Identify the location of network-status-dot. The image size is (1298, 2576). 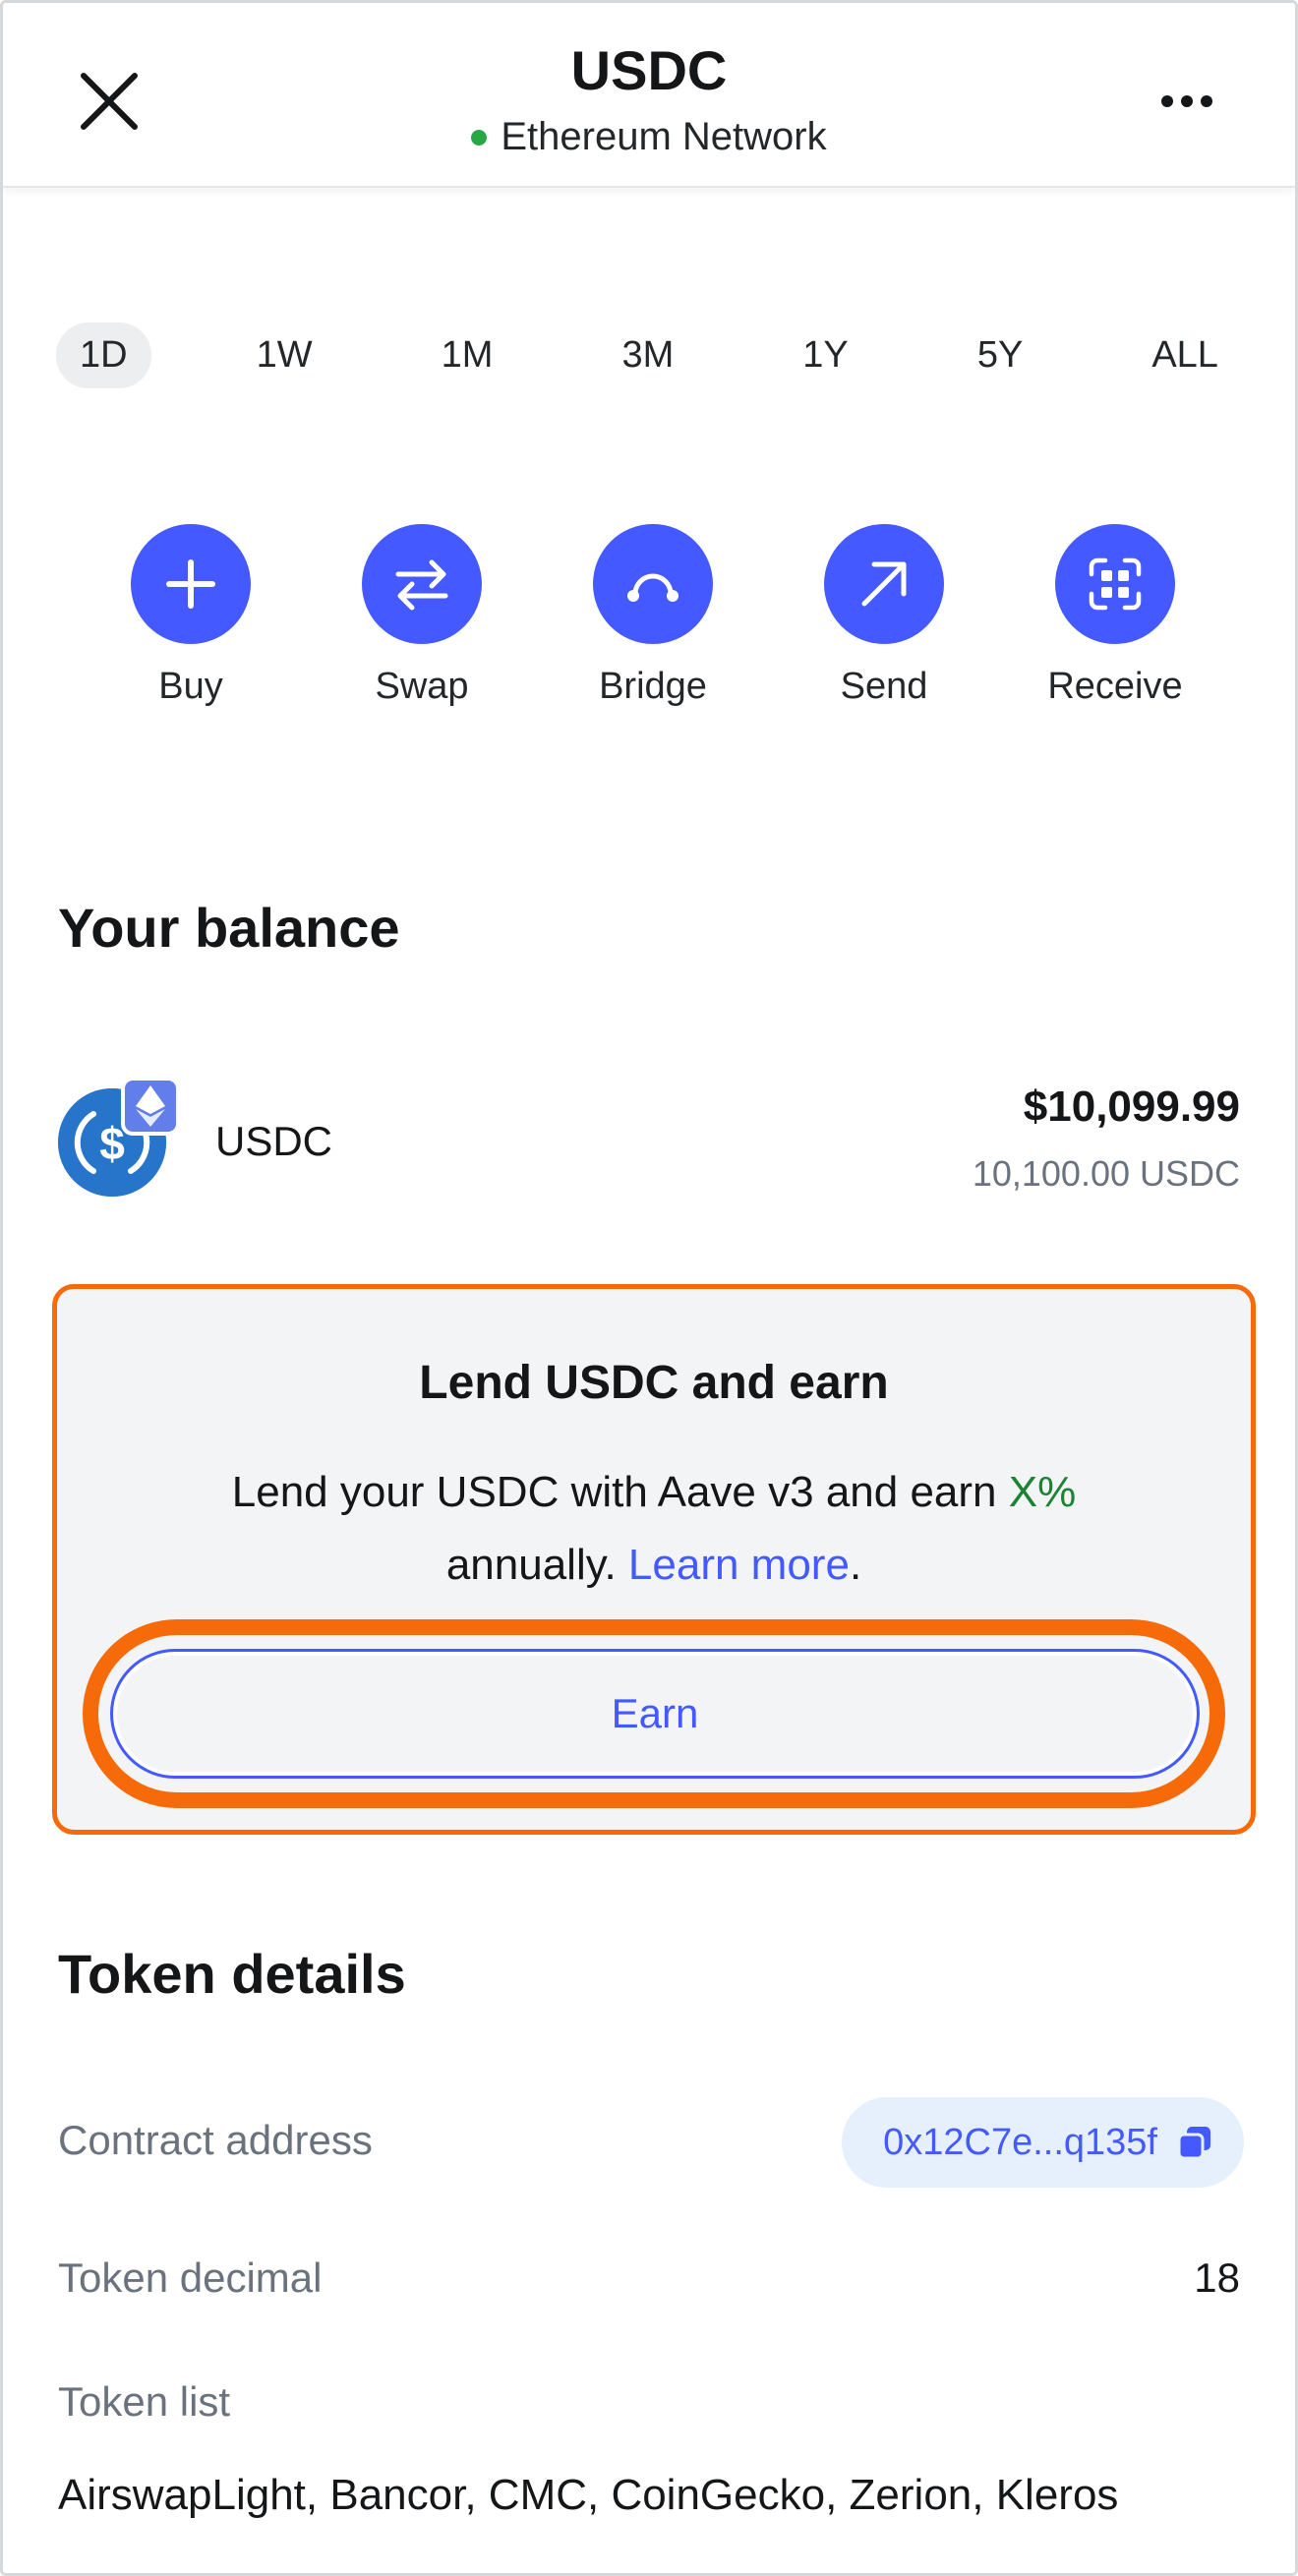
(479, 137).